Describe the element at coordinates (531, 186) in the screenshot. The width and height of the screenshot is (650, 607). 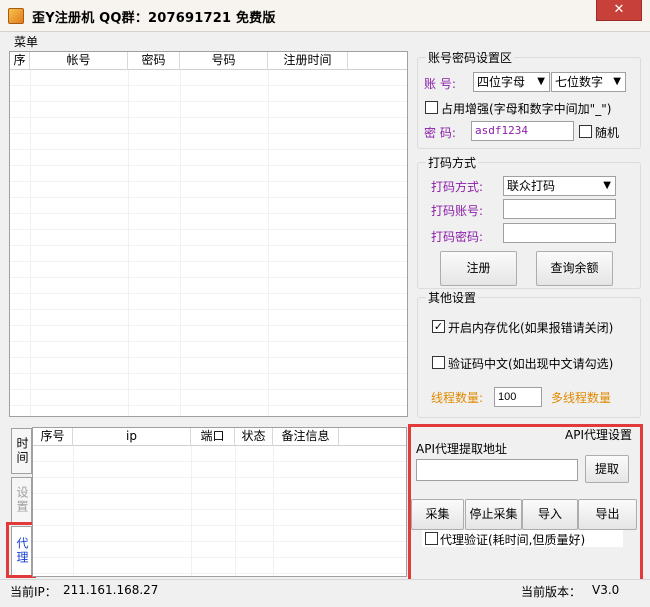
I see `captcha-method-value: 联众打码` at that location.